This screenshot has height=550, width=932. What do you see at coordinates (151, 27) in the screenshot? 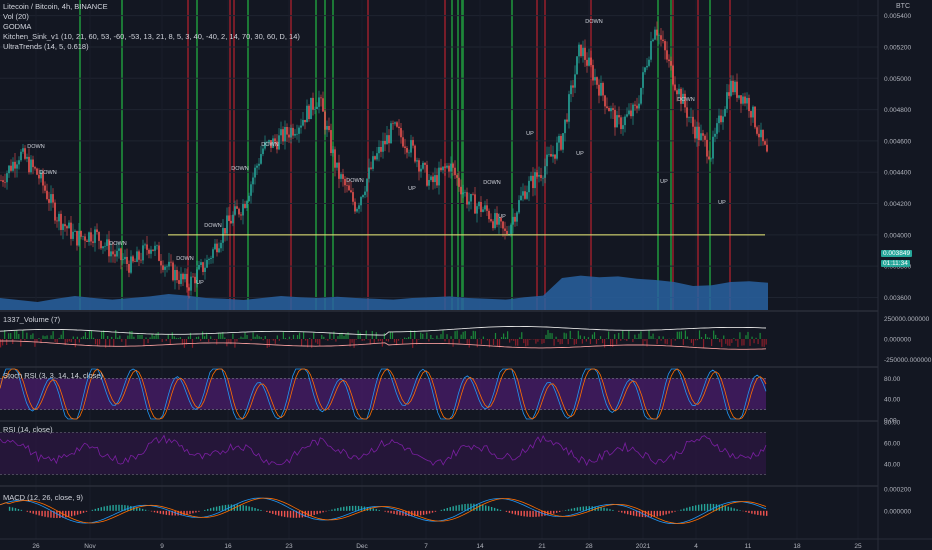
I see `legend-godma: GODMA` at bounding box center [151, 27].